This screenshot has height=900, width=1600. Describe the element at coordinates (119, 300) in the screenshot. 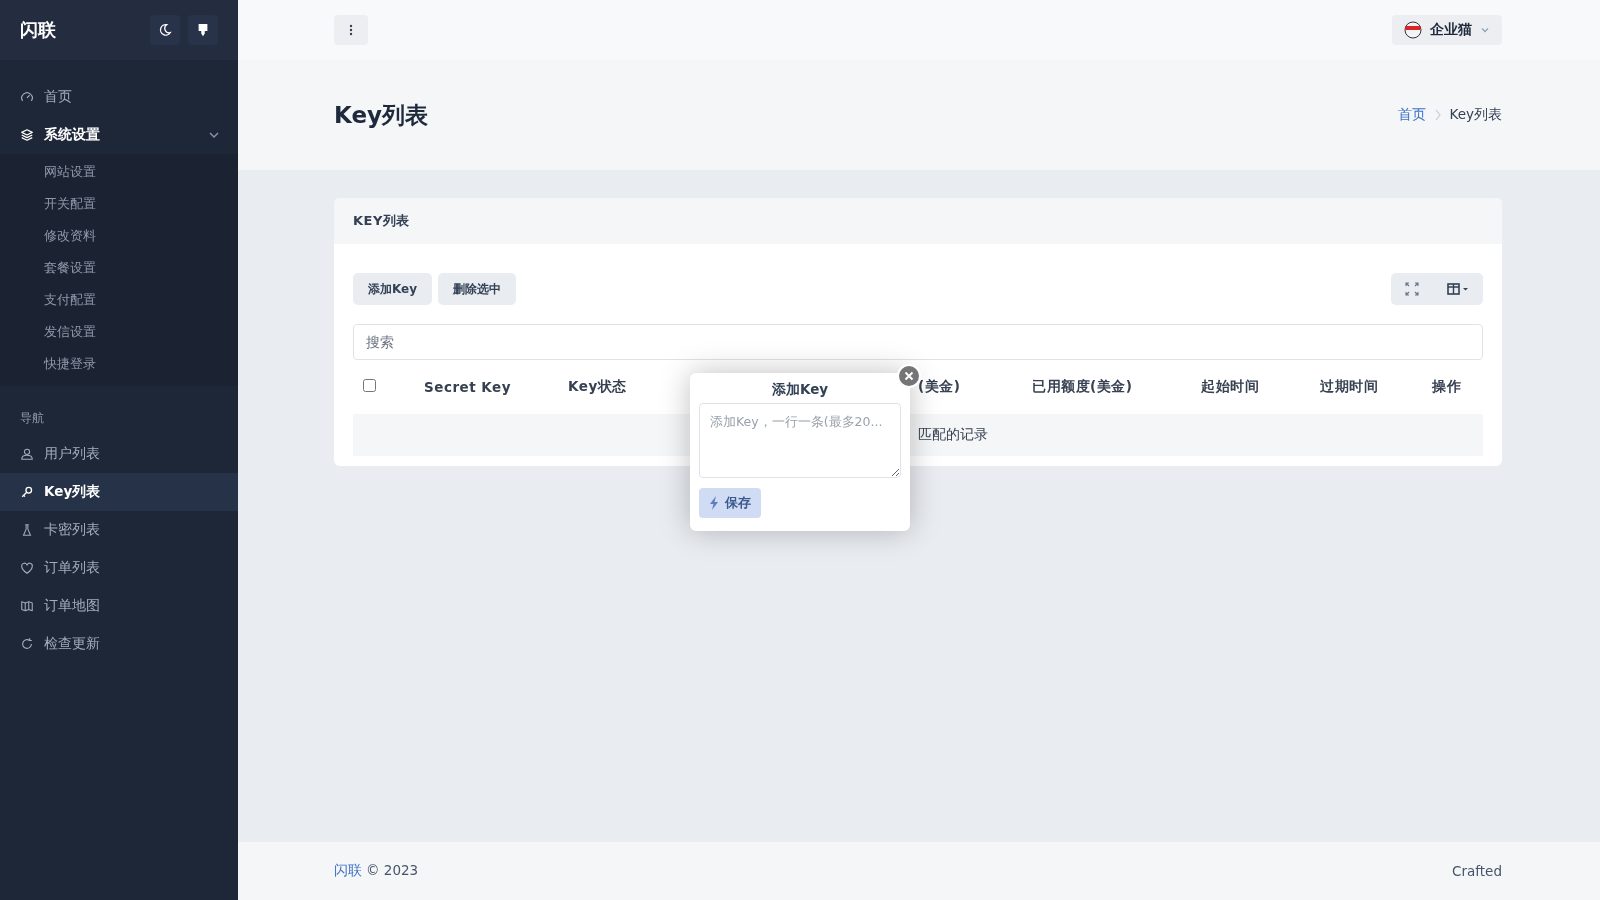

I see `submenu-item: 支付配置` at that location.